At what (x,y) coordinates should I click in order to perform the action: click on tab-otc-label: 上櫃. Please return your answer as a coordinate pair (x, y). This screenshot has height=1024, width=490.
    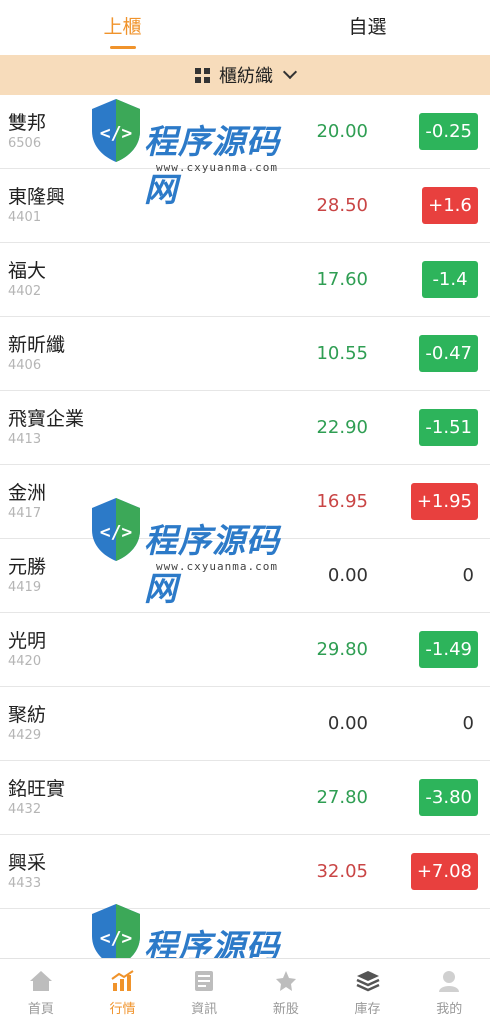
    Looking at the image, I should click on (122, 27).